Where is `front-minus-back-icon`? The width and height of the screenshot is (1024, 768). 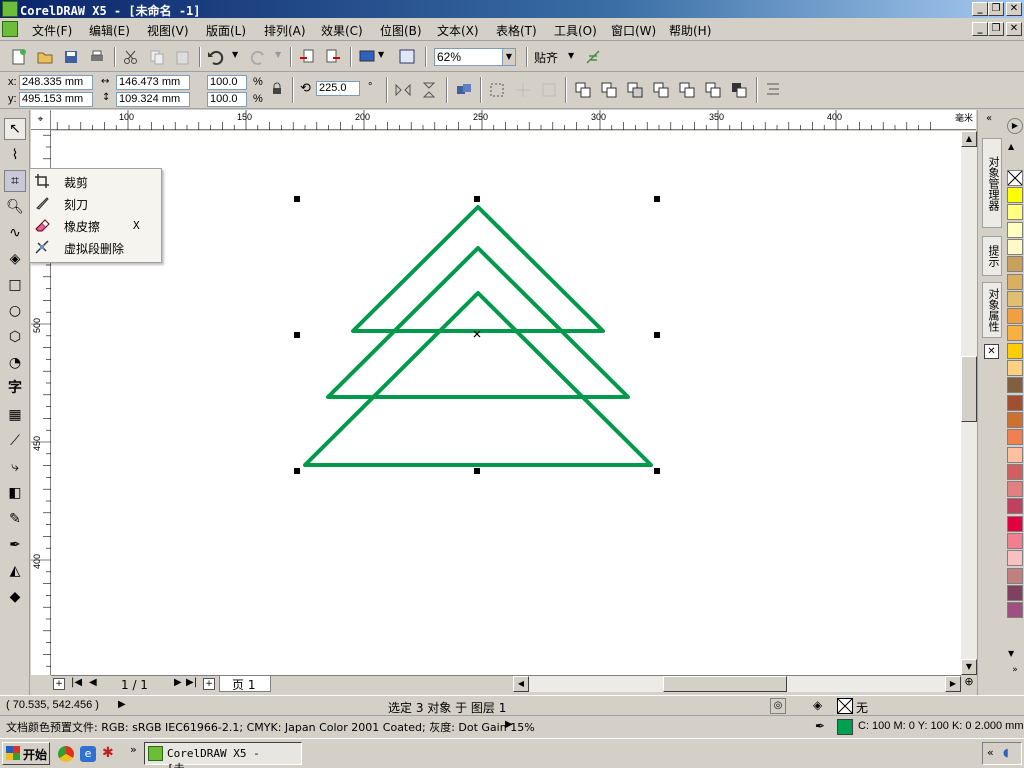
front-minus-back-icon is located at coordinates (687, 90).